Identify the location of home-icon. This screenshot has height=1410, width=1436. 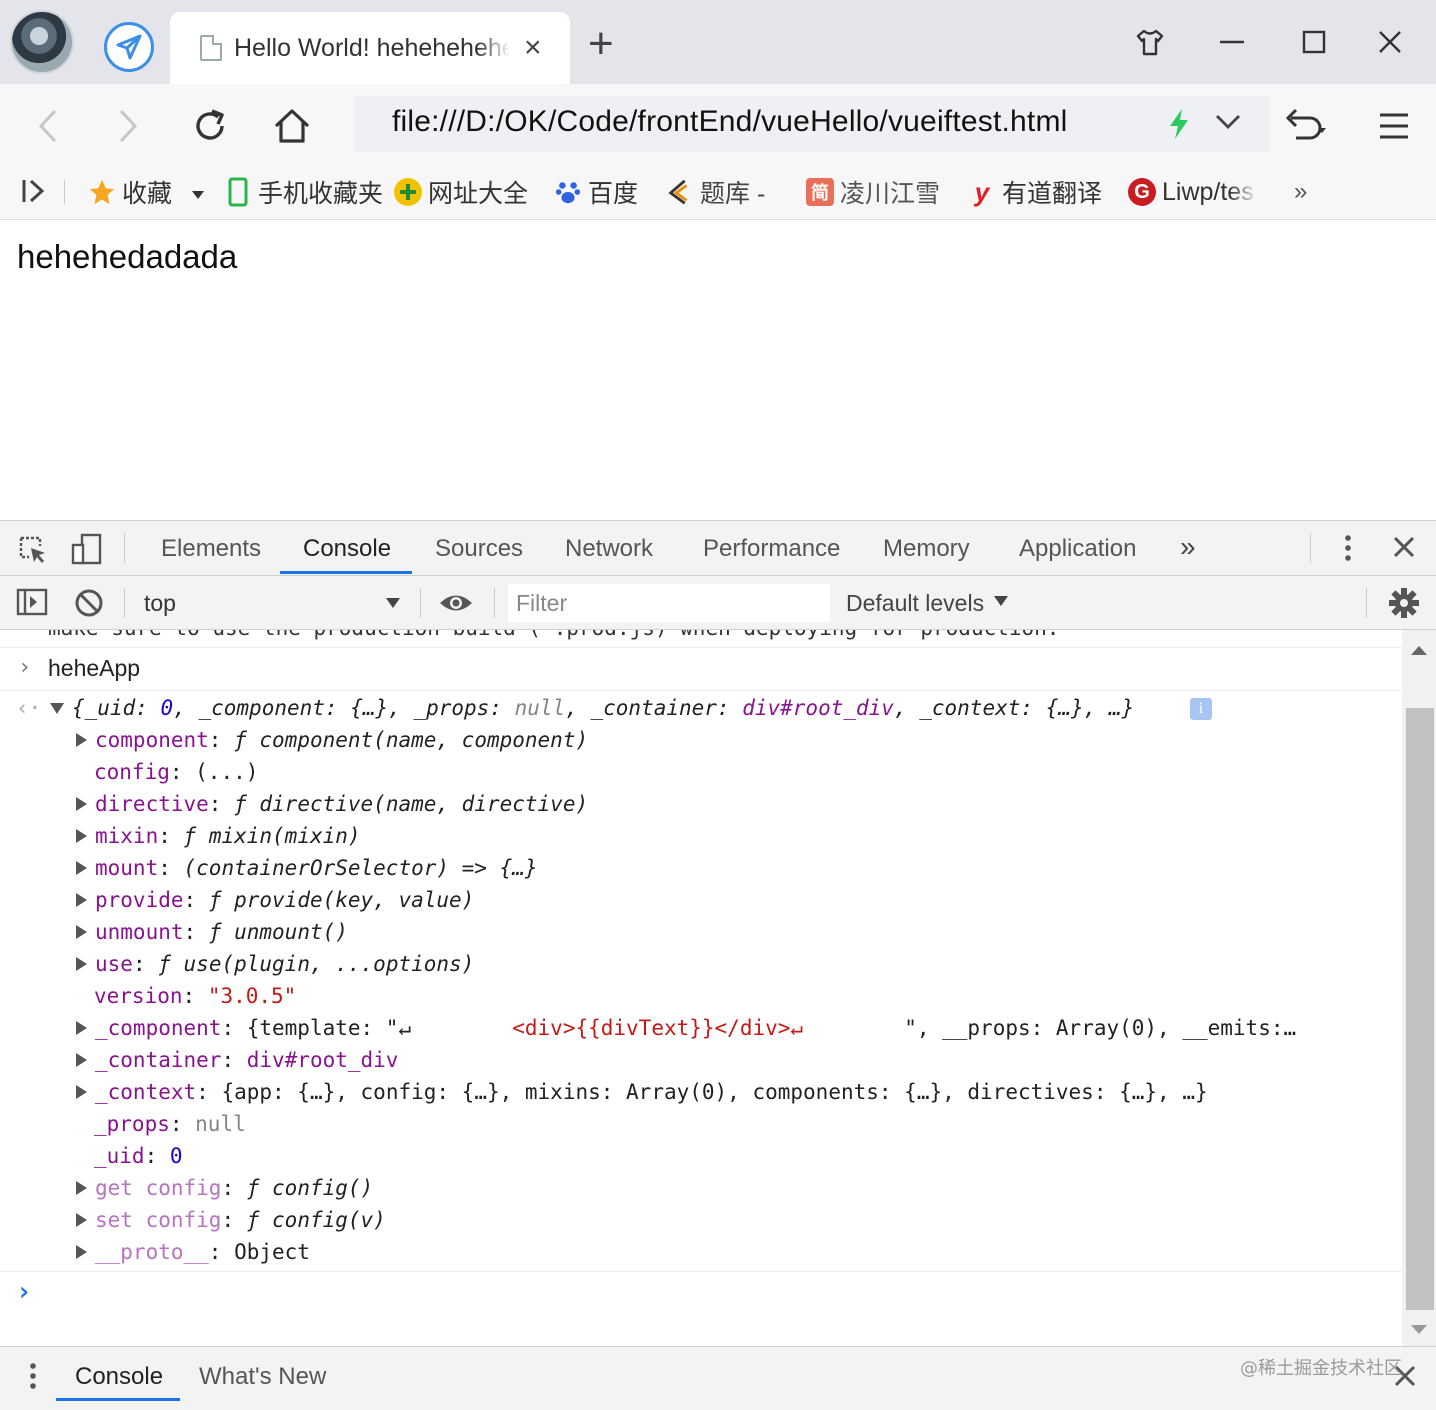
(292, 126).